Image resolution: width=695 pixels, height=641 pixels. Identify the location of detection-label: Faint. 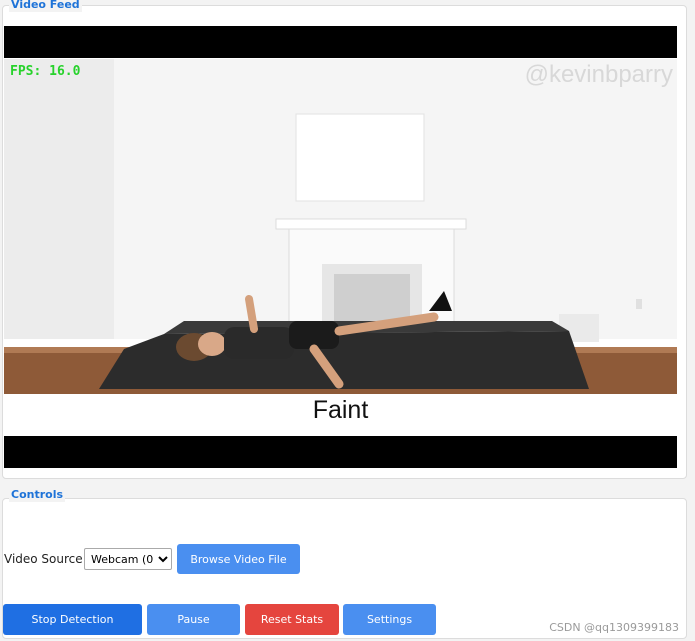
(340, 410).